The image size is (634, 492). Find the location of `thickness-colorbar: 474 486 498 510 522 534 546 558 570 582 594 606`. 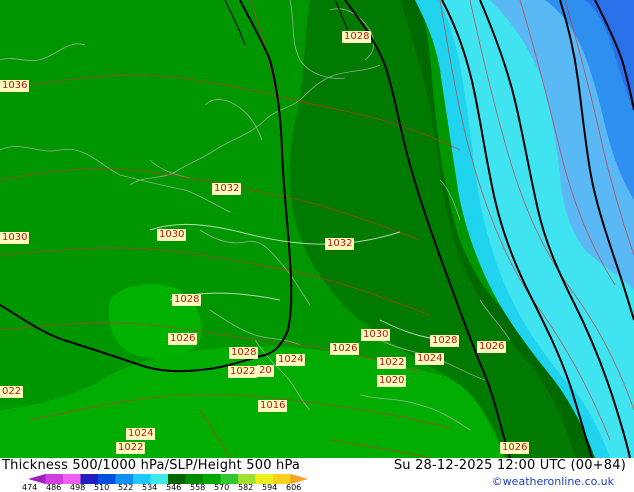

thickness-colorbar: 474 486 498 510 522 534 546 558 570 582 594 606 is located at coordinates (167, 482).